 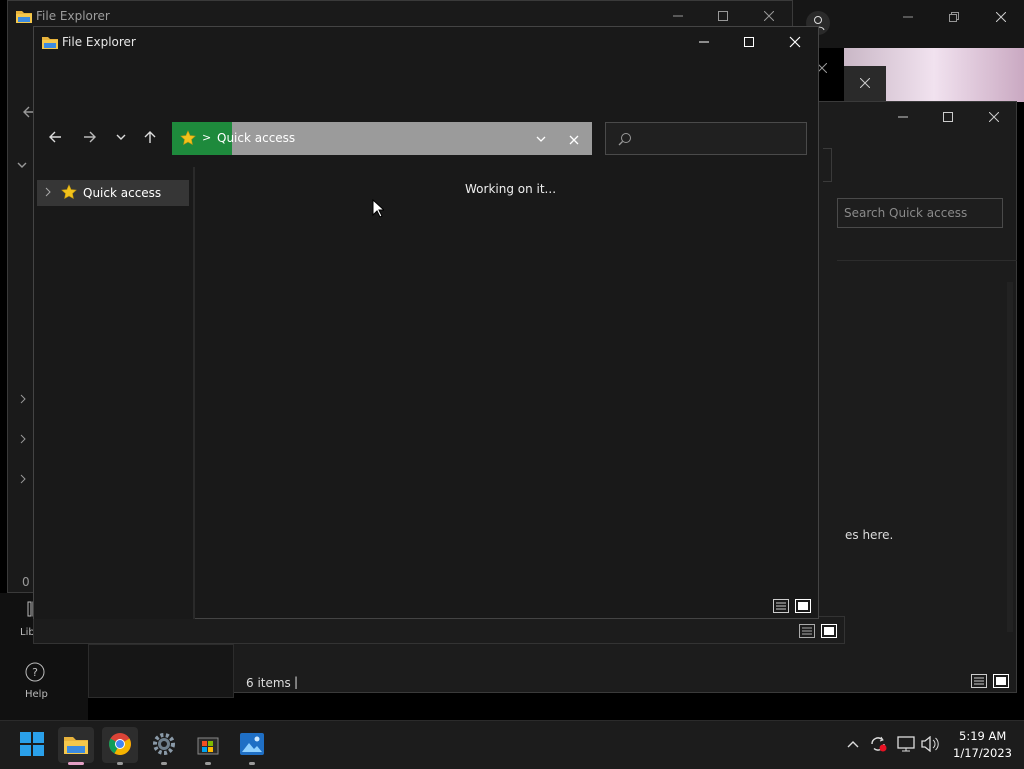 I want to click on forward-arrow-icon, so click(x=90, y=138).